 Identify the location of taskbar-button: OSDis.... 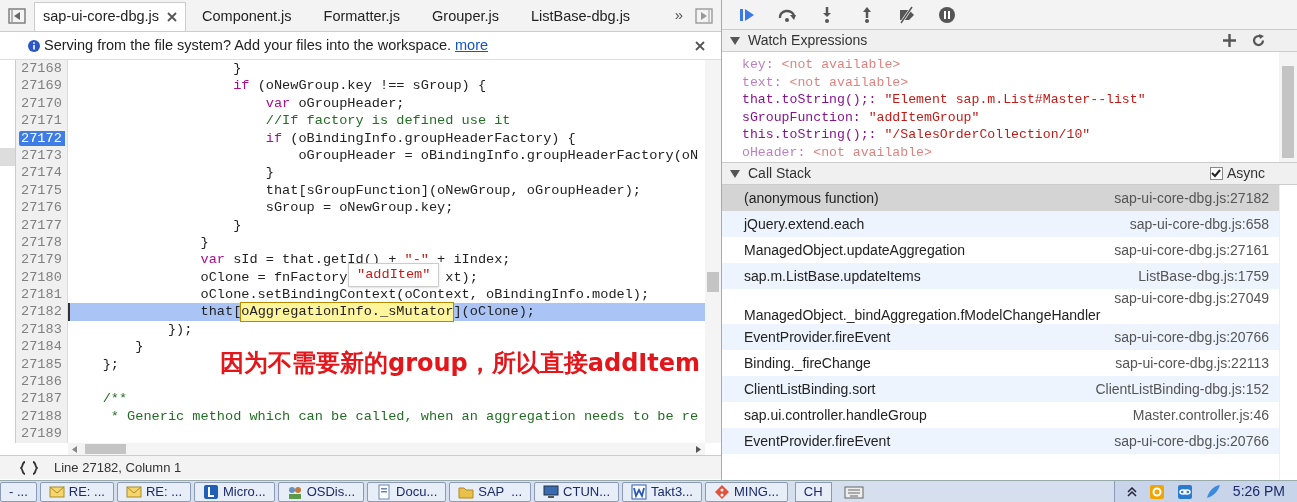
(321, 491).